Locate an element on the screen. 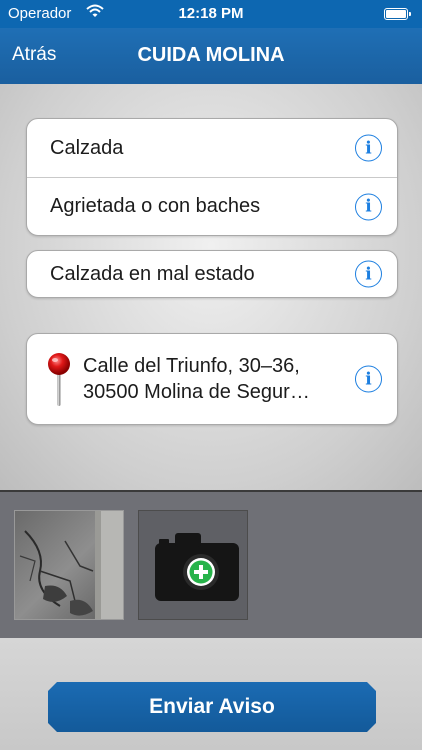  category-label: Calzada is located at coordinates (87, 147).